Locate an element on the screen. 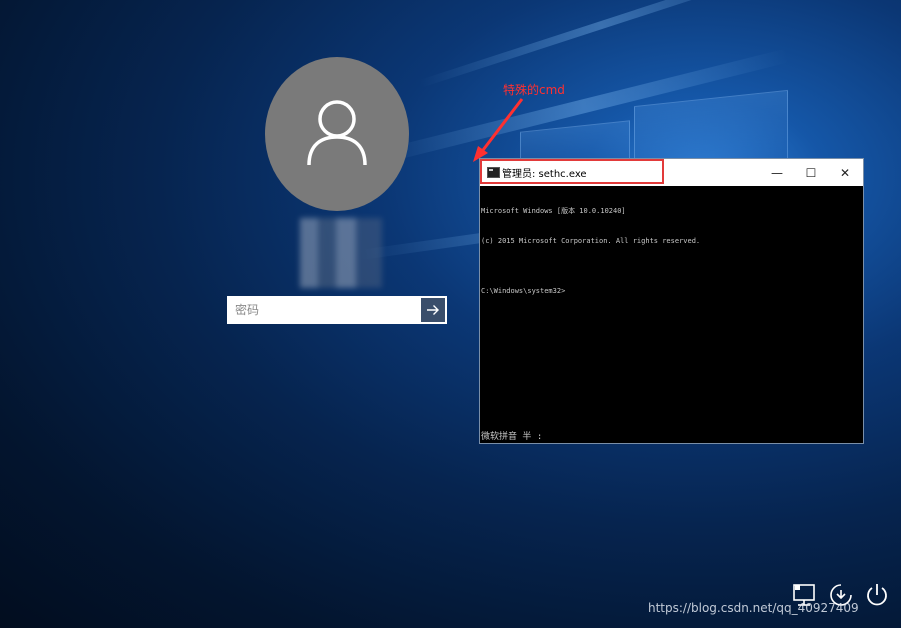 The width and height of the screenshot is (901, 628). console-prompt: C:\Windows\system32> is located at coordinates (523, 291).